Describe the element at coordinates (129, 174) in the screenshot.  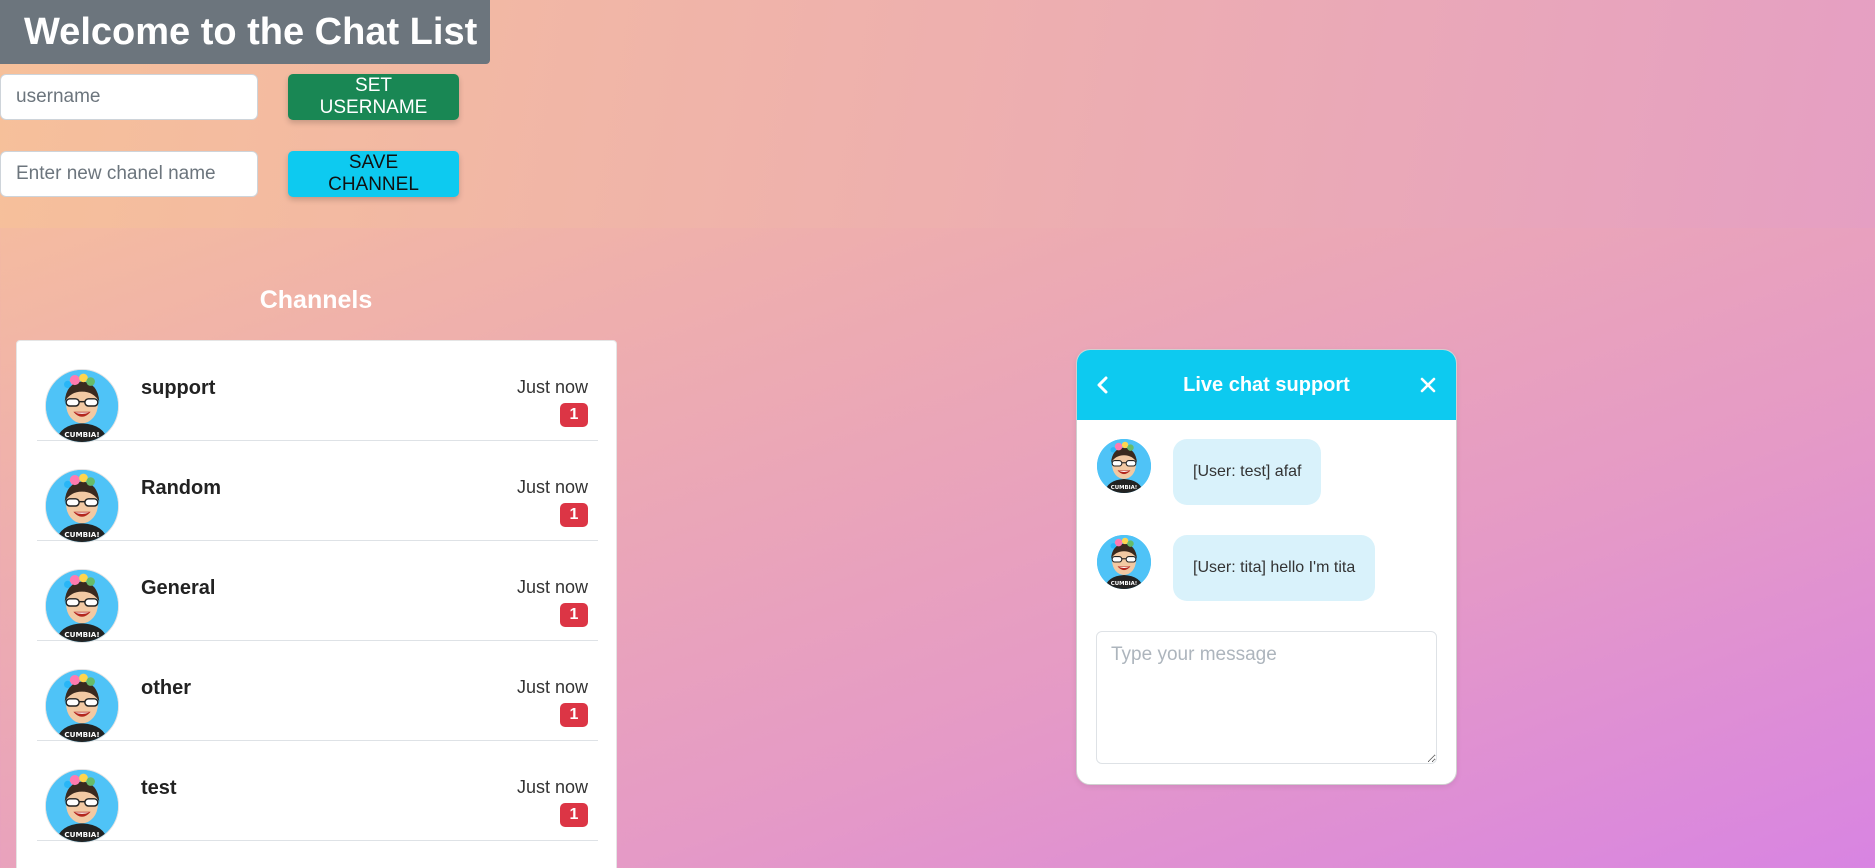
I see `channel-name-input` at that location.